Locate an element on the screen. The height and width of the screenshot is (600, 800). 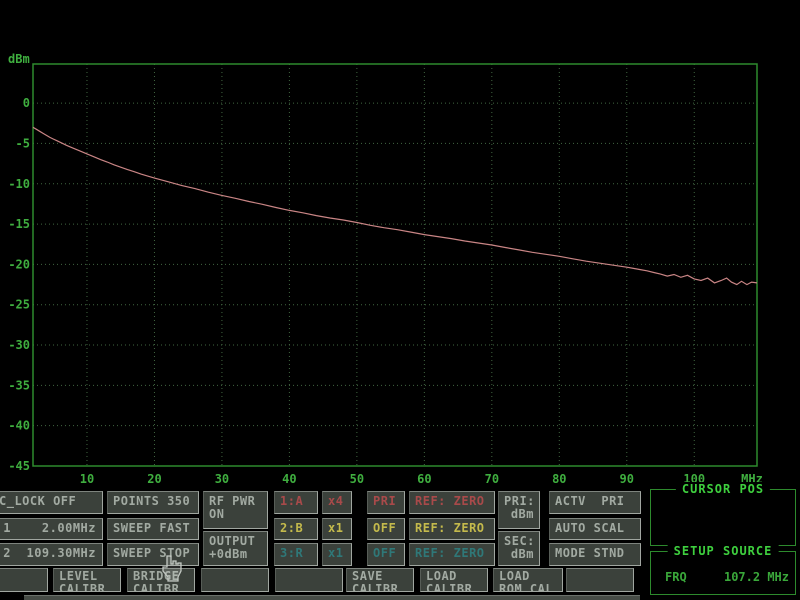
save-calibr-button: SAVE CALIBR is located at coordinates (380, 580).